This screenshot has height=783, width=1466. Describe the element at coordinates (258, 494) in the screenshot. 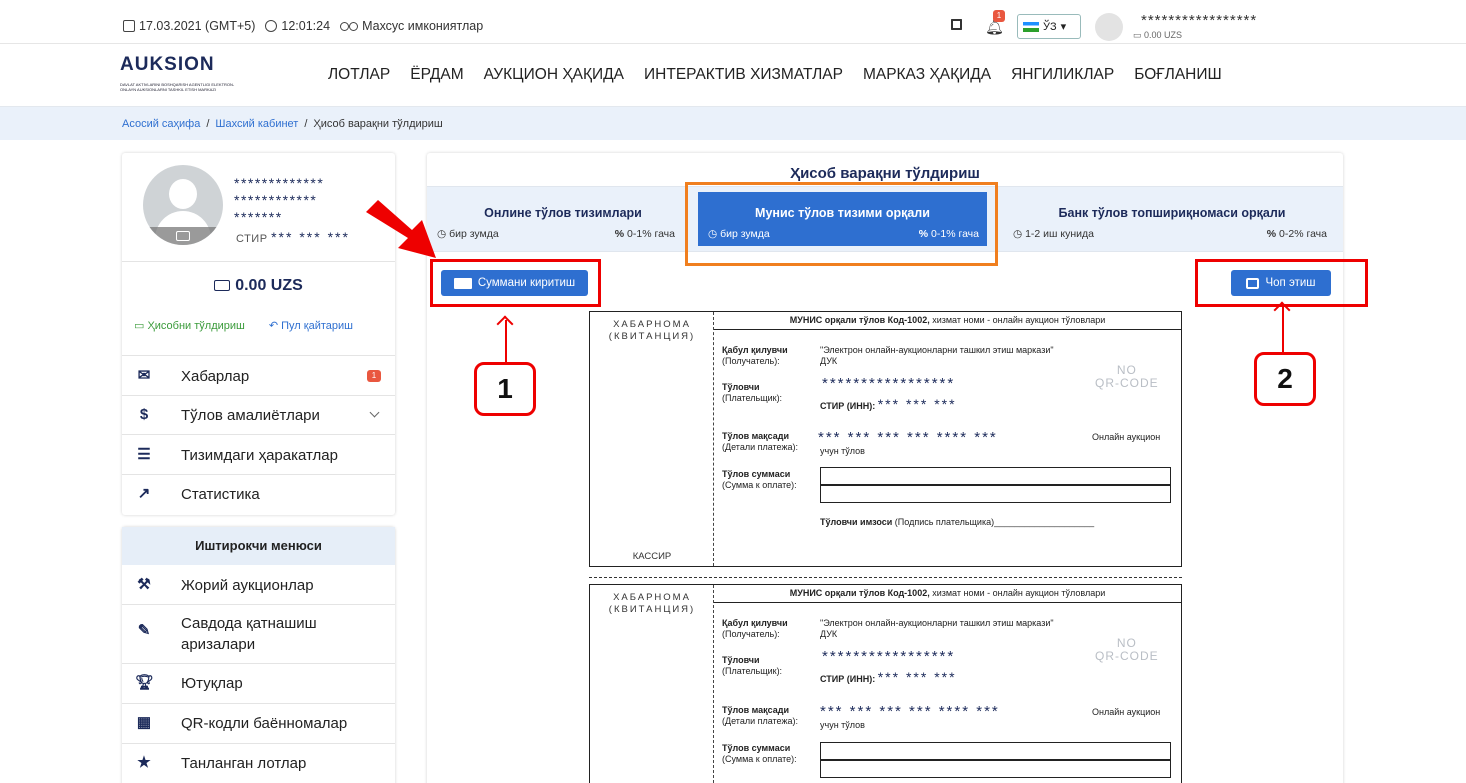

I see `sidebar-item-statistics: ↗ Статистика` at that location.